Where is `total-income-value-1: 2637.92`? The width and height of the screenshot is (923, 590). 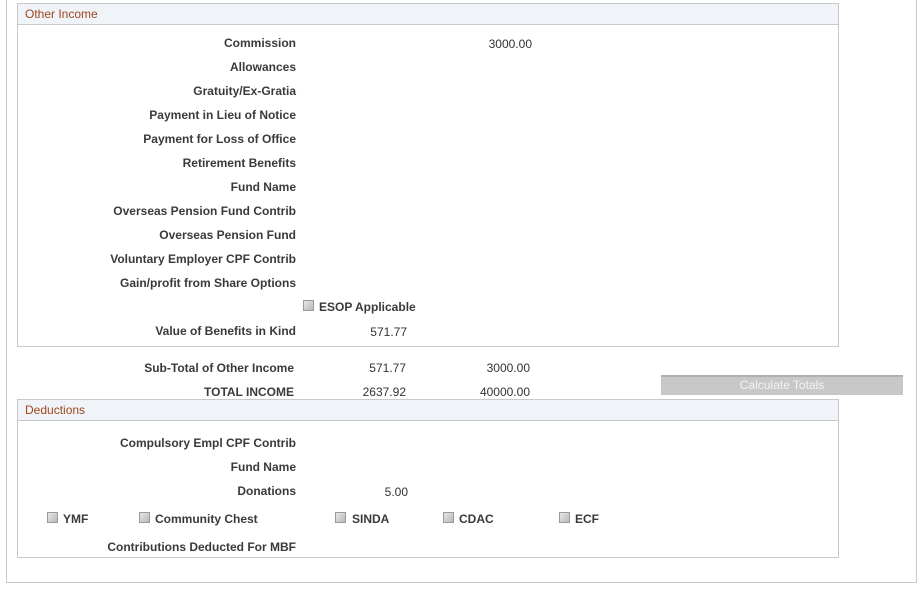 total-income-value-1: 2637.92 is located at coordinates (384, 392).